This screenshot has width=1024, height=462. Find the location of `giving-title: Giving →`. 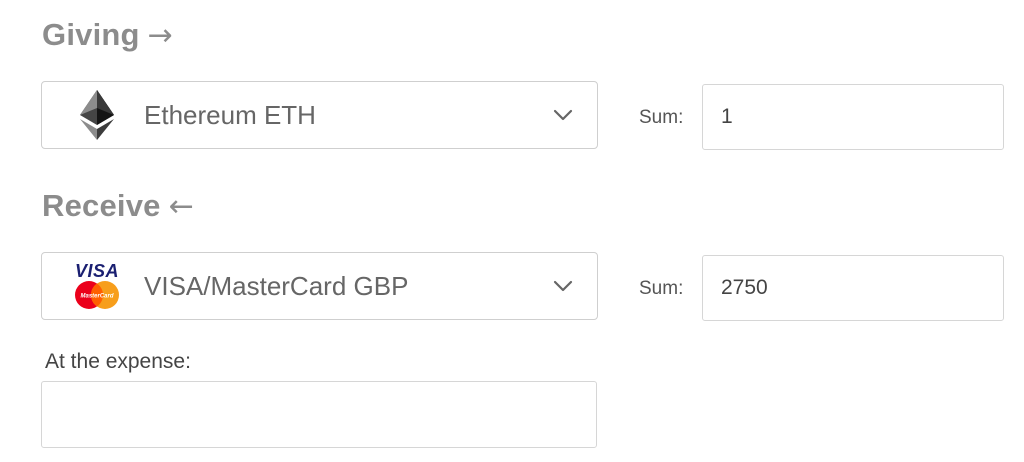

giving-title: Giving → is located at coordinates (107, 35).